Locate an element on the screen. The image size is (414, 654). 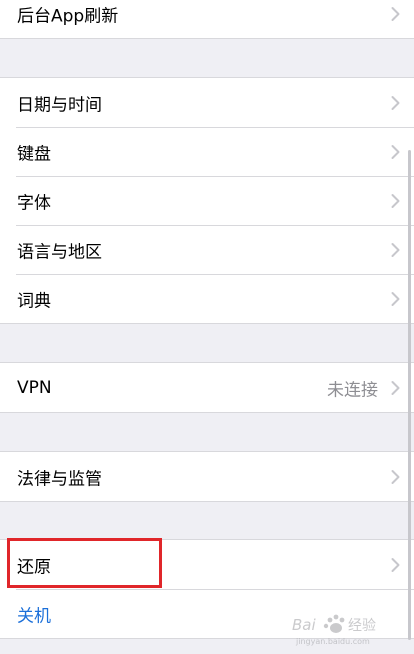
row-language-region: 语言与地区 is located at coordinates (207, 249).